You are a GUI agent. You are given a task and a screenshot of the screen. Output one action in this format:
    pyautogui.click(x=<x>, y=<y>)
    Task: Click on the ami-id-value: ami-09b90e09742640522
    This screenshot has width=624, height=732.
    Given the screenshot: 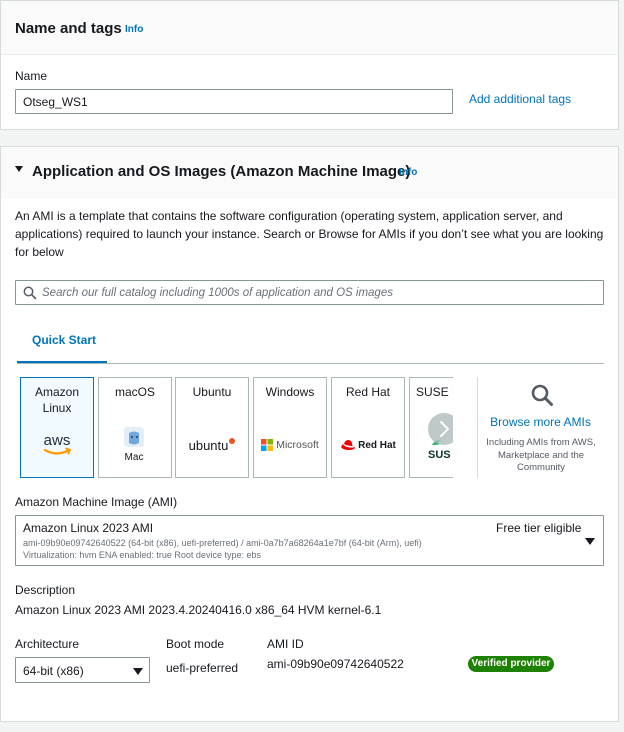 What is the action you would take?
    pyautogui.click(x=335, y=664)
    